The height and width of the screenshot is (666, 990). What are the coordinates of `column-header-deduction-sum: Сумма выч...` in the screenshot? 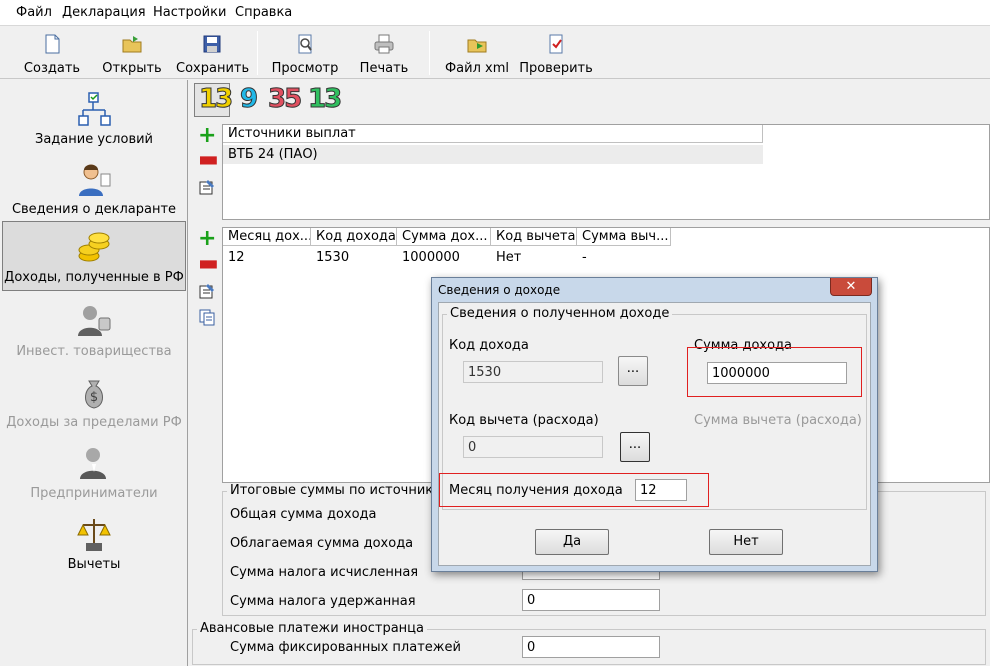 It's located at (624, 237).